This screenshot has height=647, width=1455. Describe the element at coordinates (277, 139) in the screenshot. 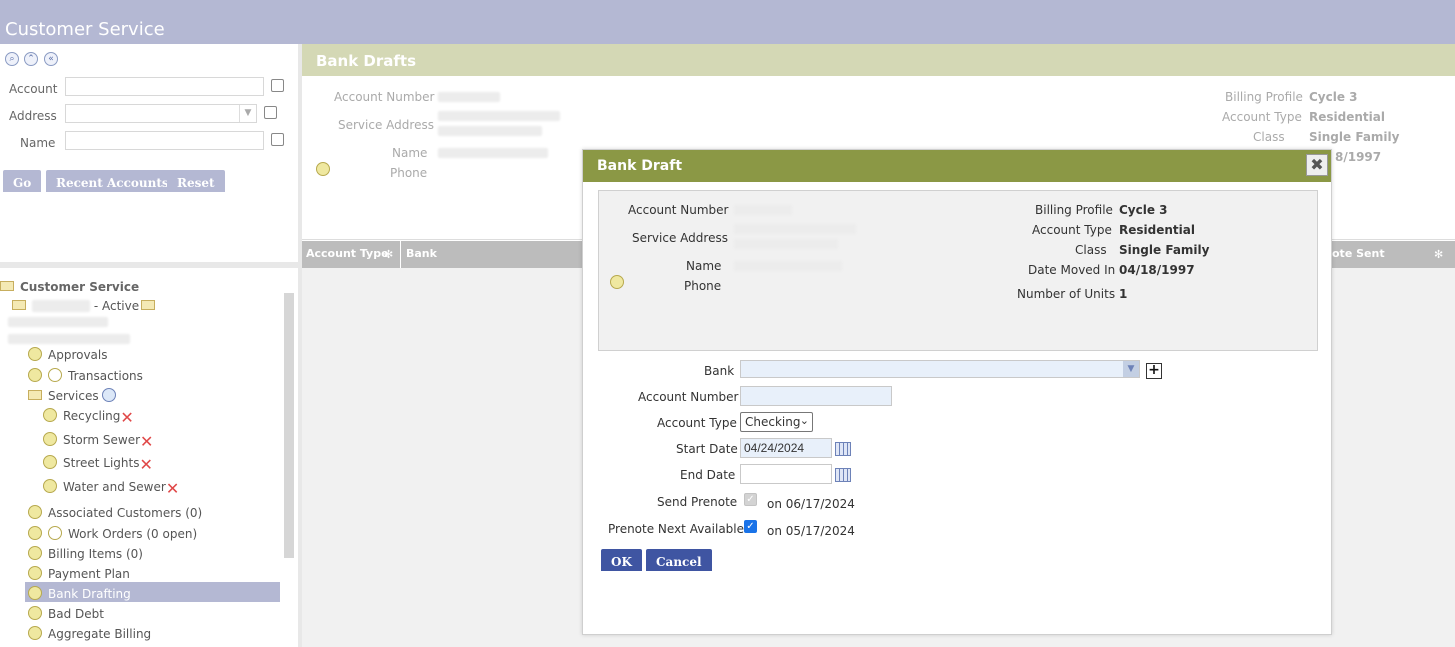

I see `name-checkbox` at that location.